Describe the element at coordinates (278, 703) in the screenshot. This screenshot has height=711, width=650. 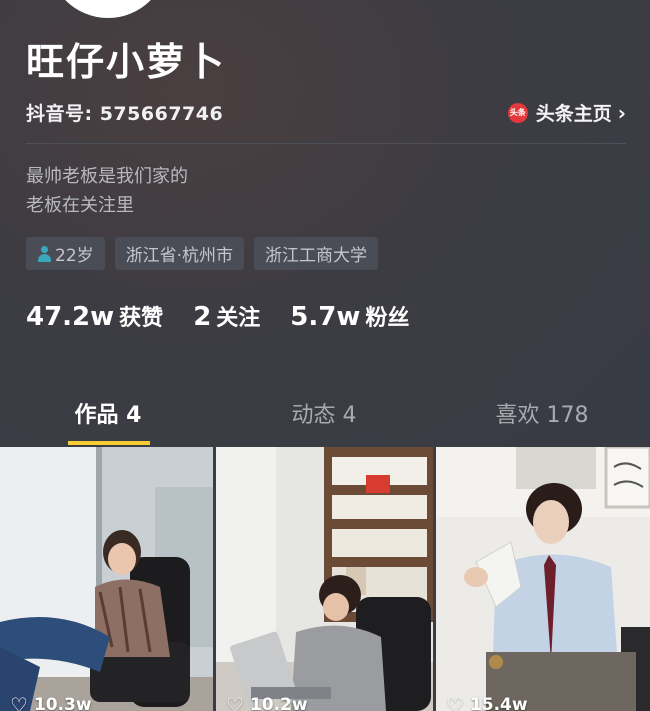
I see `like-count-value: 10.2w` at that location.